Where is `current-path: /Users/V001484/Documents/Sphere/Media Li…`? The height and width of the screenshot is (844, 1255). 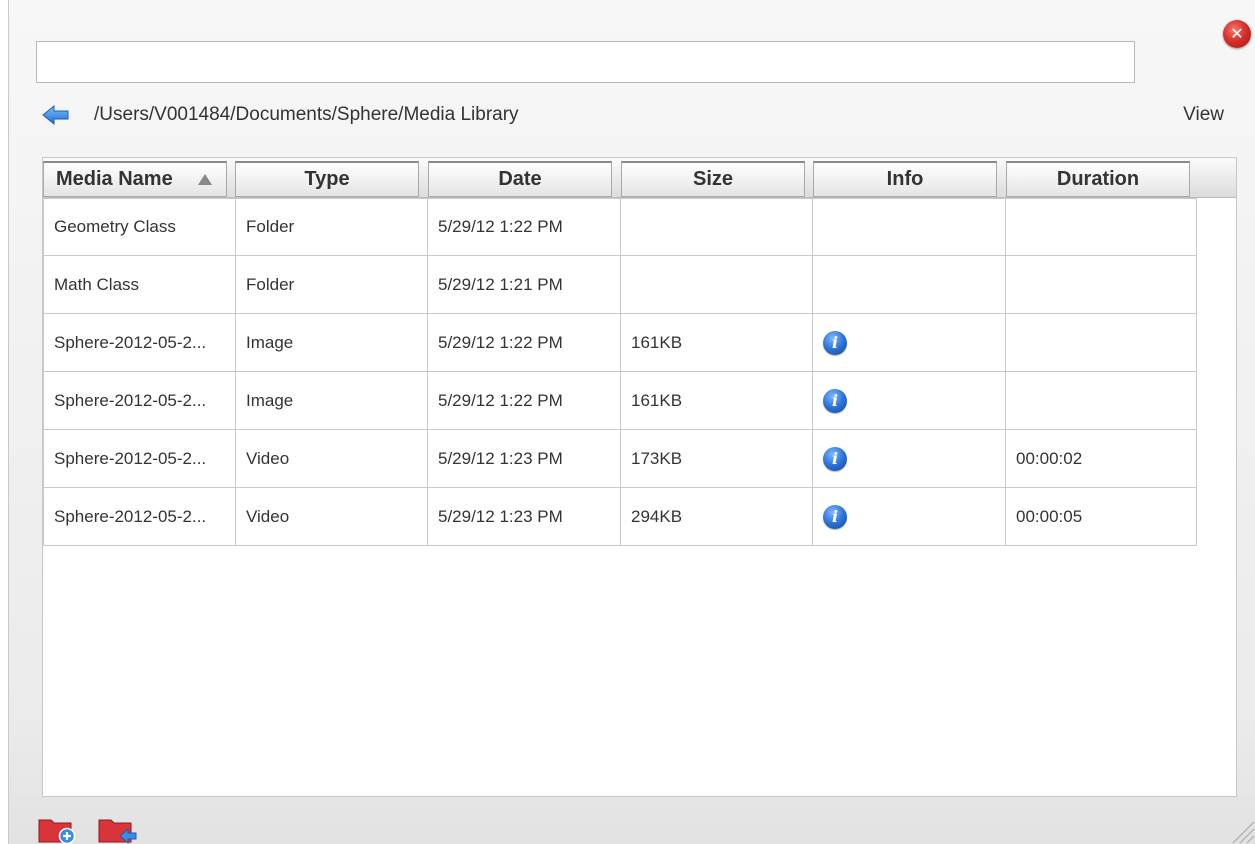 current-path: /Users/V001484/Documents/Sphere/Media Li… is located at coordinates (306, 114).